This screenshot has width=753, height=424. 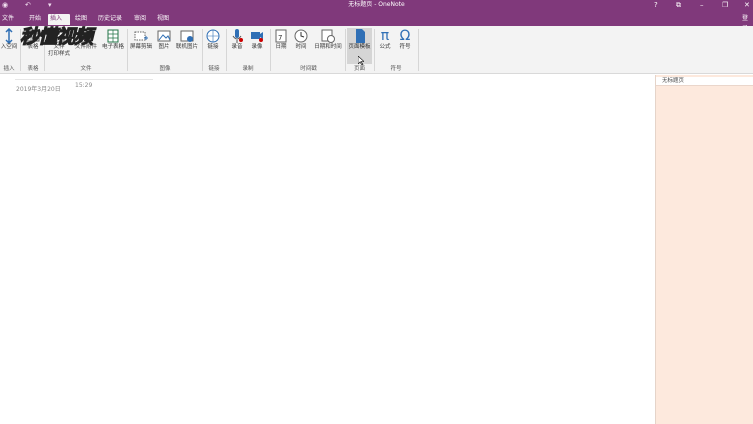 I want to click on date-time-icon, so click(x=328, y=36).